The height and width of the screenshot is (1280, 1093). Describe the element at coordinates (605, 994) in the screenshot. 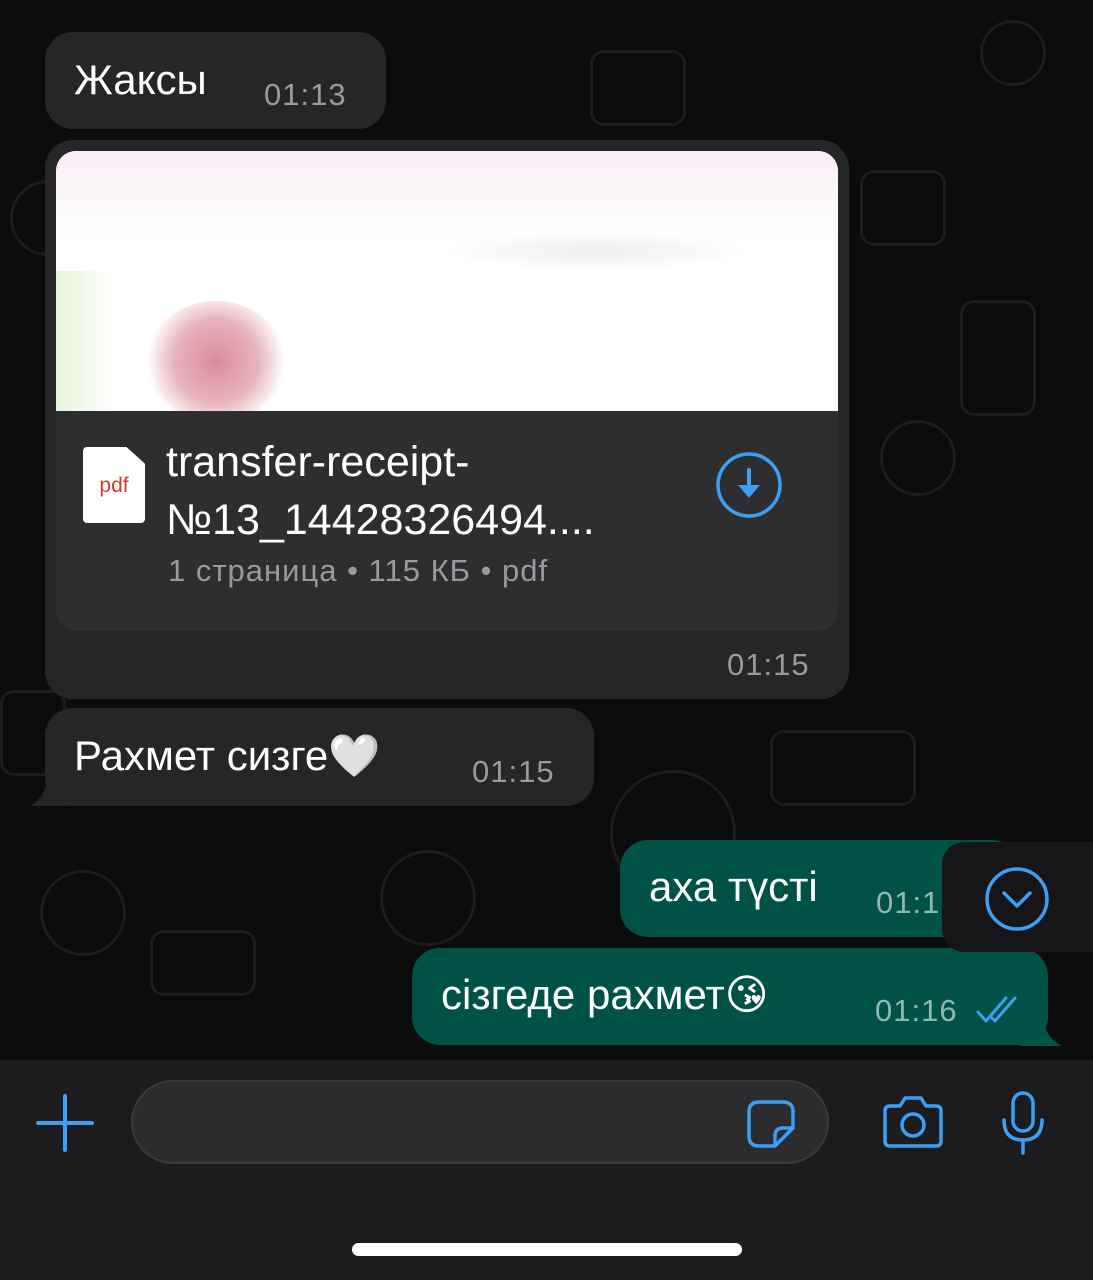

I see `message-text: сізгеде рахмет😘` at that location.